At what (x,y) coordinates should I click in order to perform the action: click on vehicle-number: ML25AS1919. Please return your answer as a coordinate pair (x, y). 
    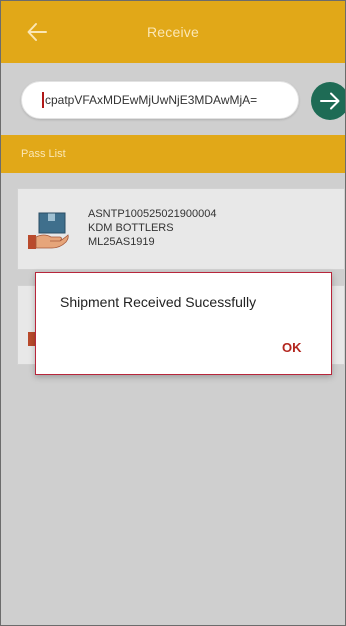
    Looking at the image, I should click on (121, 242).